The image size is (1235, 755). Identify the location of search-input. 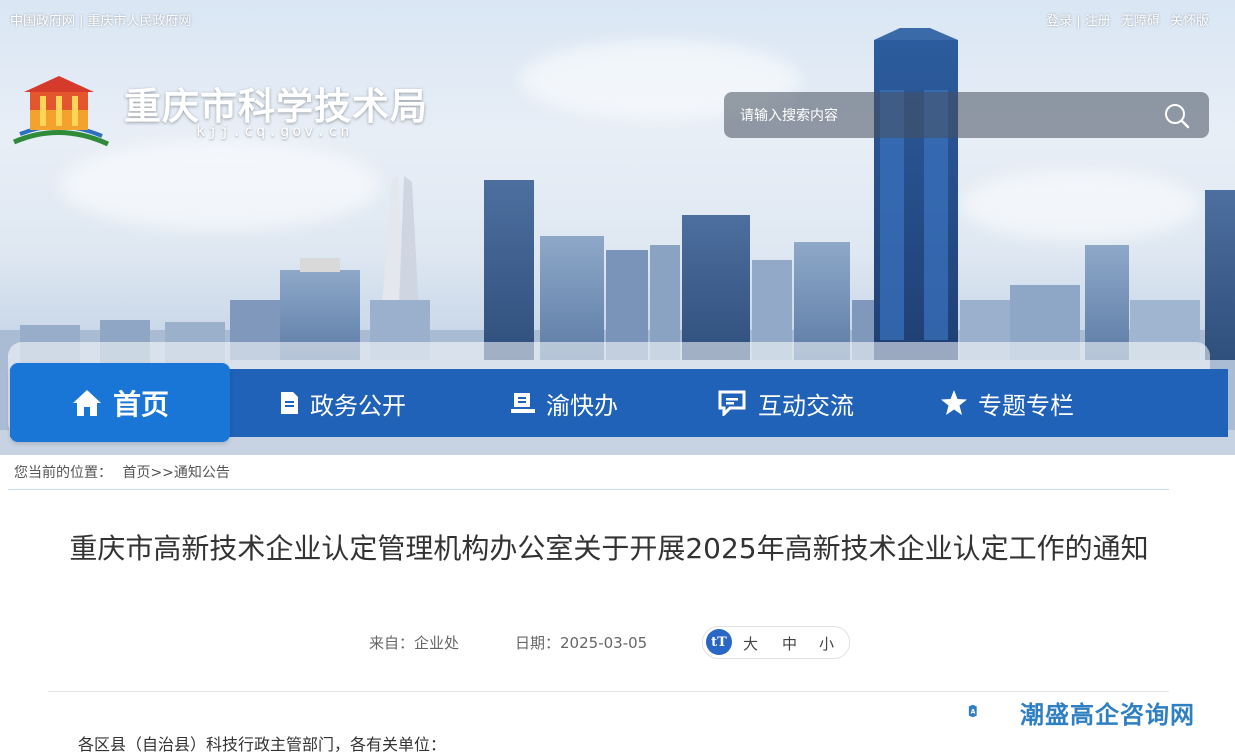
(940, 116).